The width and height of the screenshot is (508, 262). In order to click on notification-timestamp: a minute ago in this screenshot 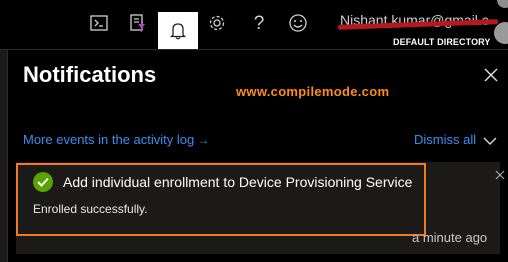, I will do `click(450, 237)`.